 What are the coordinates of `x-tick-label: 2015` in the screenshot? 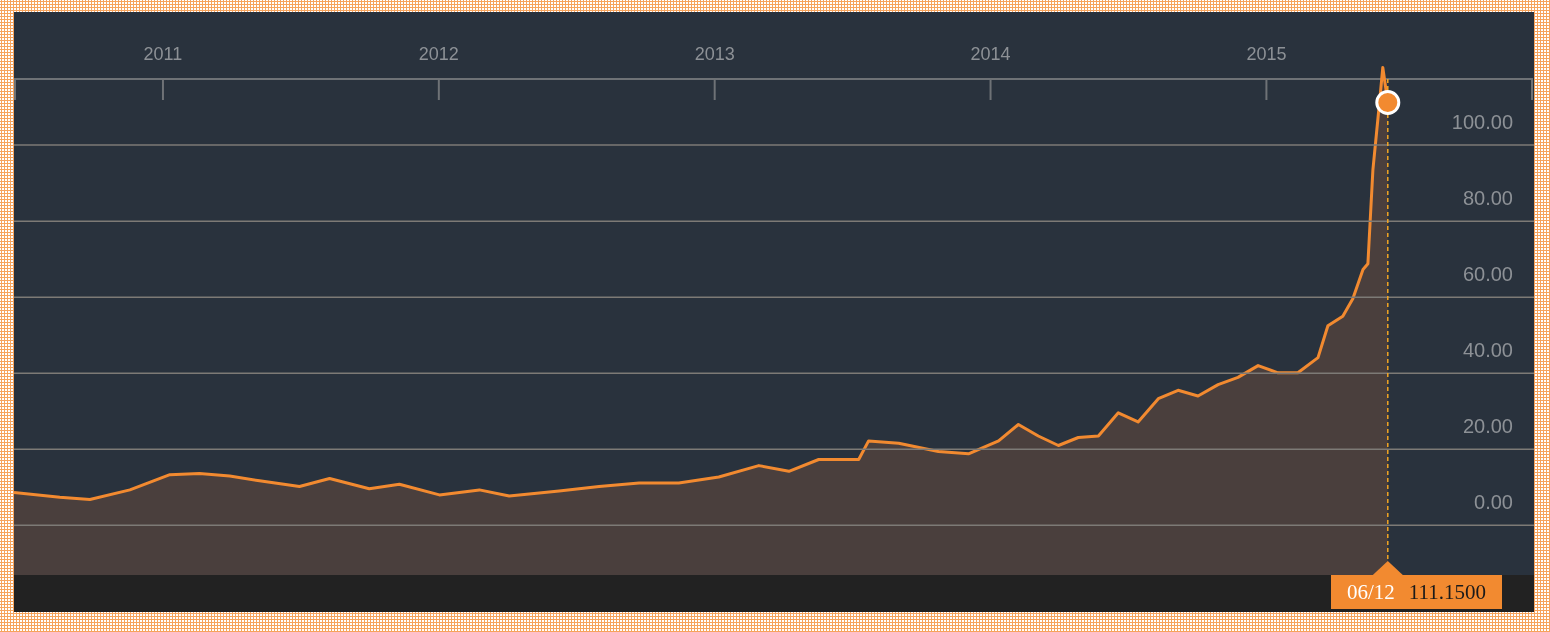 It's located at (1266, 54).